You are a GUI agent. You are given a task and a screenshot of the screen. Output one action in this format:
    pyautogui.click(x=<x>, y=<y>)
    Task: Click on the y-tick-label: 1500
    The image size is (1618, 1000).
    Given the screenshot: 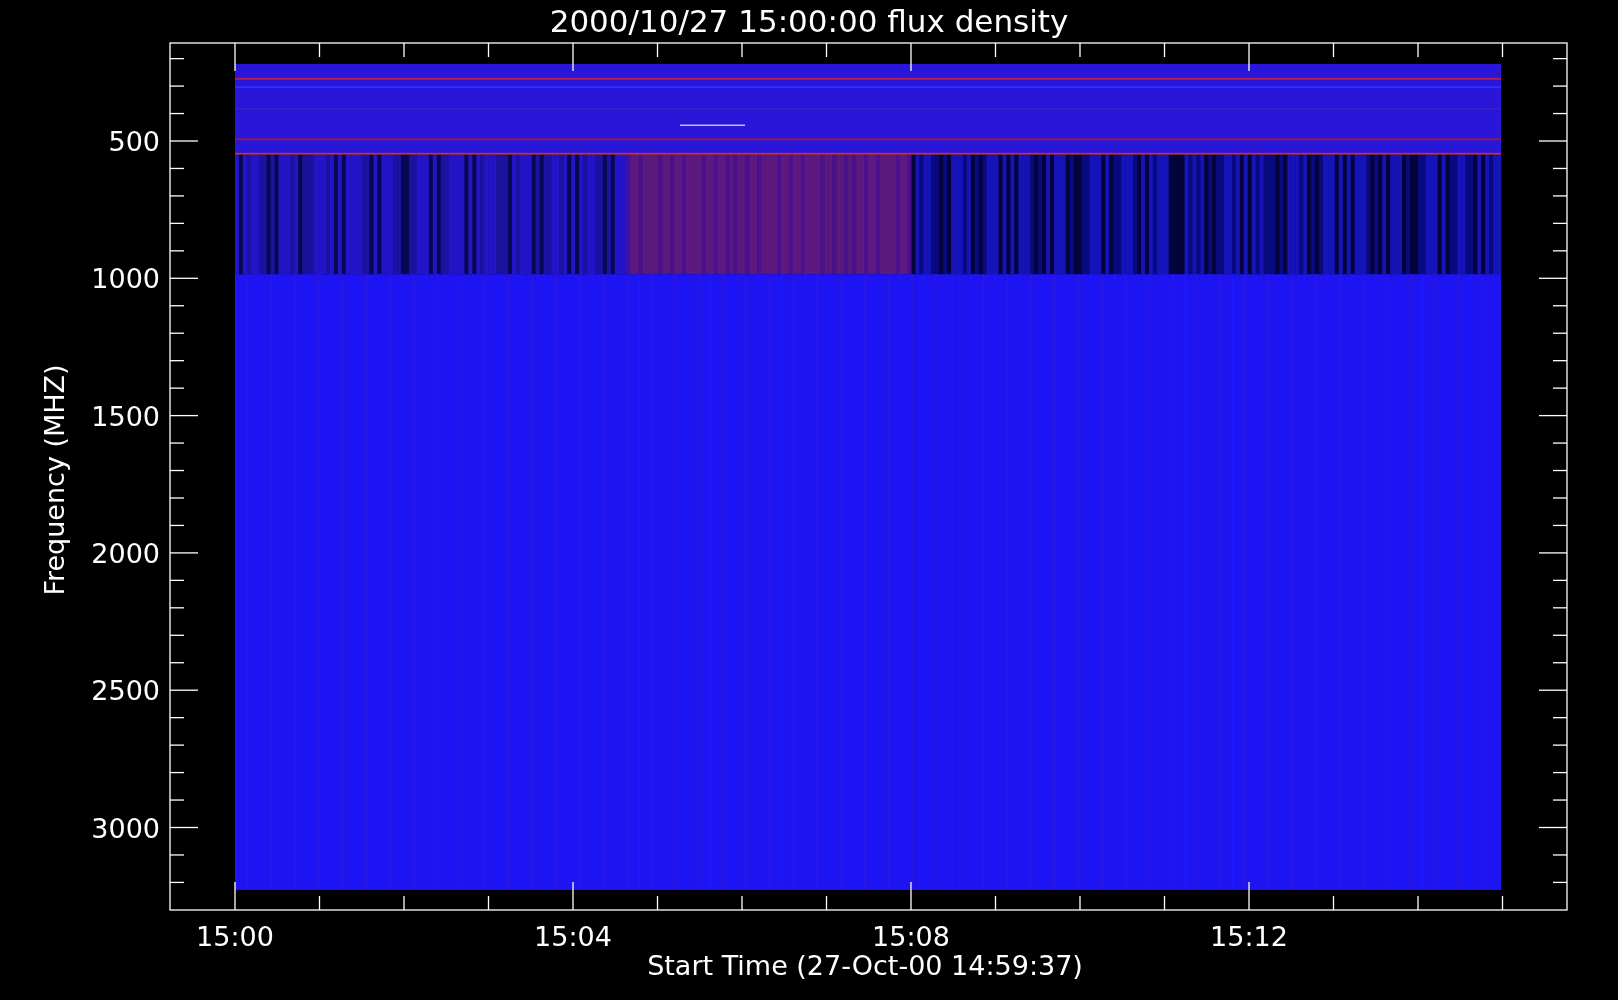 What is the action you would take?
    pyautogui.click(x=125, y=416)
    